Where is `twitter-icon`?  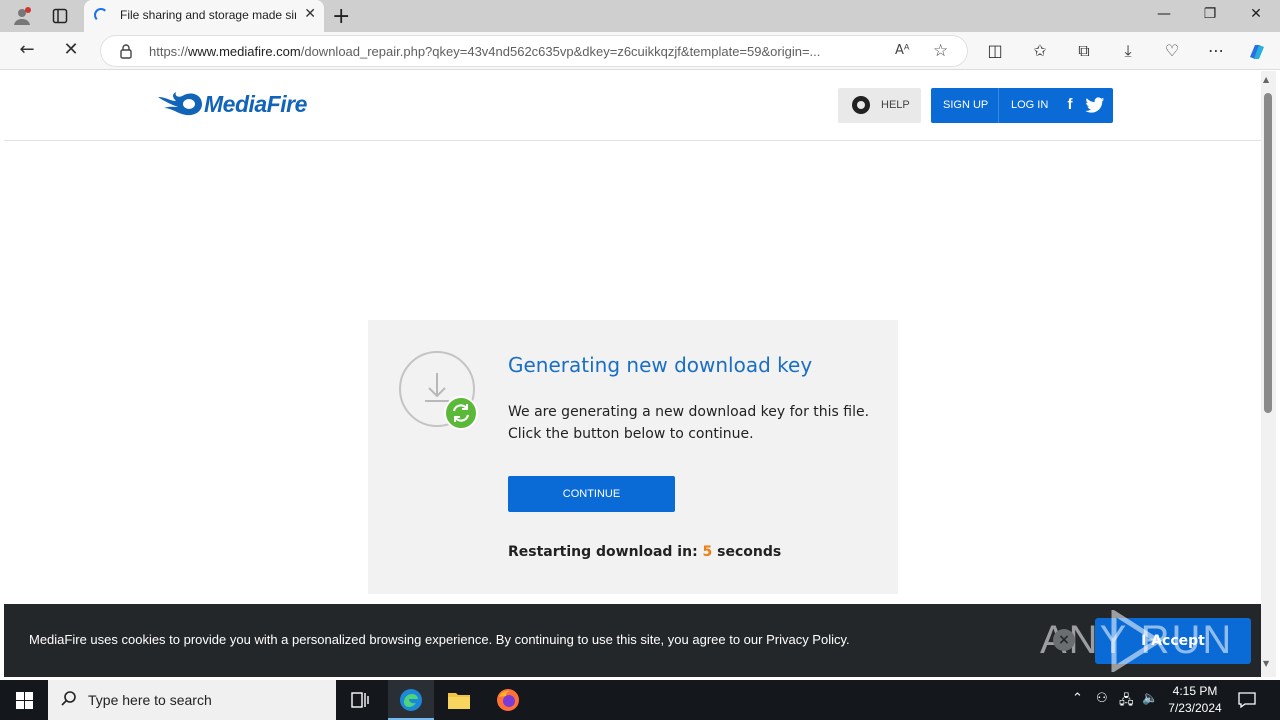 twitter-icon is located at coordinates (1095, 105).